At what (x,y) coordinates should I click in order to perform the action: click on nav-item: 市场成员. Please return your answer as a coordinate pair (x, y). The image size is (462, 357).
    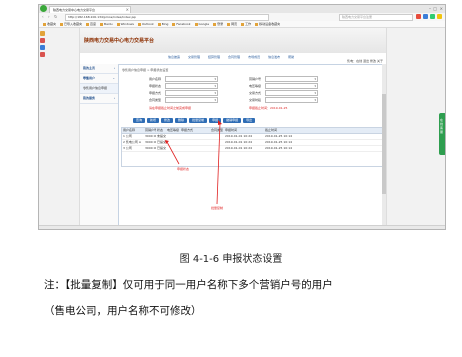
    Looking at the image, I should click on (254, 57).